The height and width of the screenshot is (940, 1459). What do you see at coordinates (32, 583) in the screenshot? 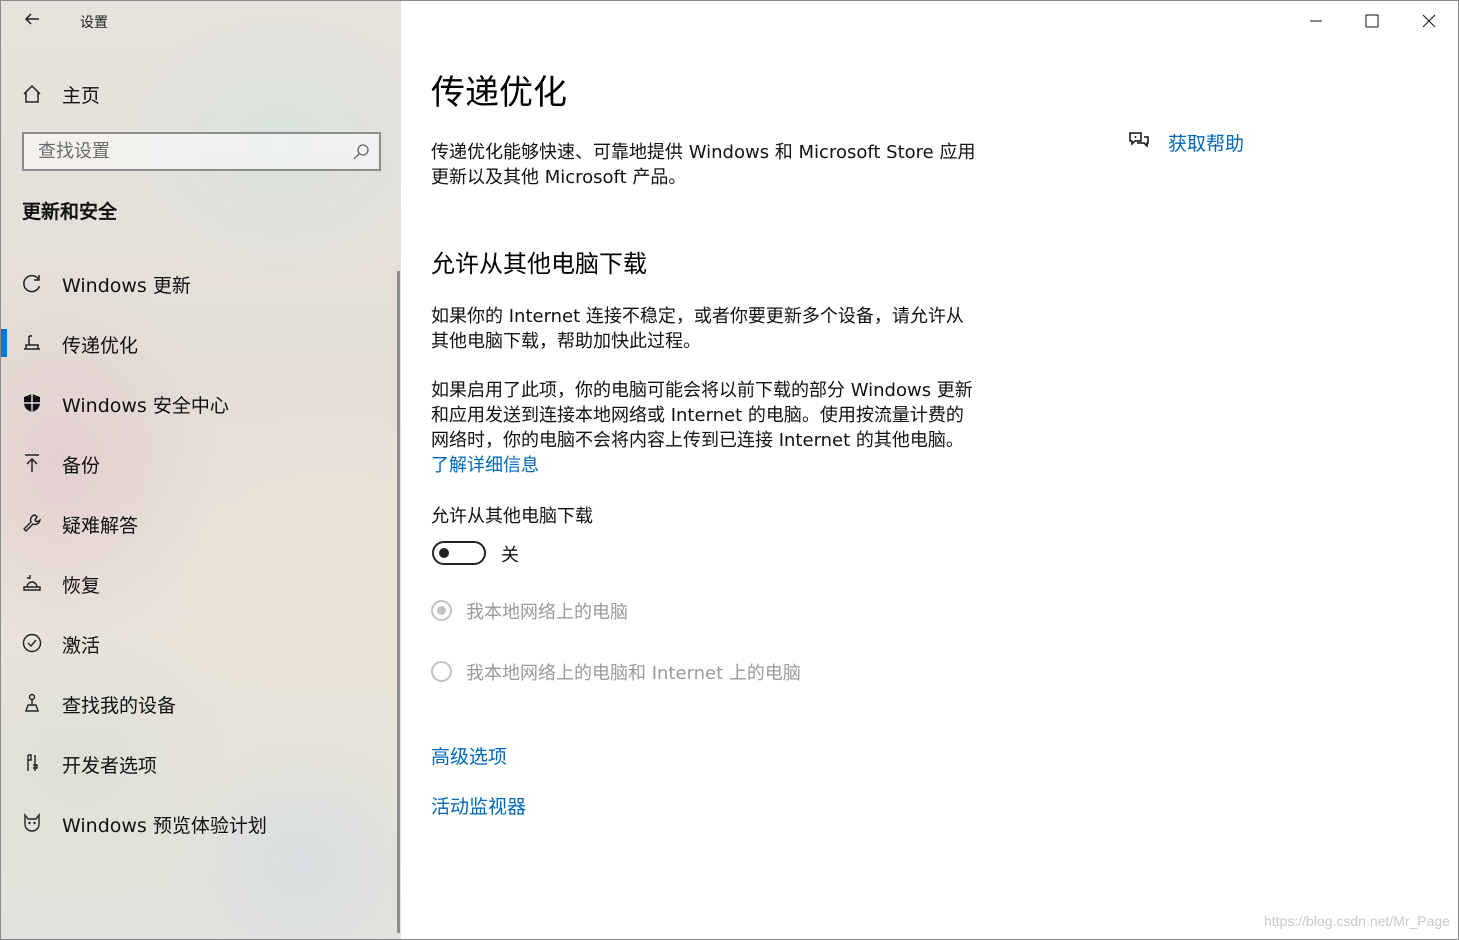
I see `recovery-icon` at bounding box center [32, 583].